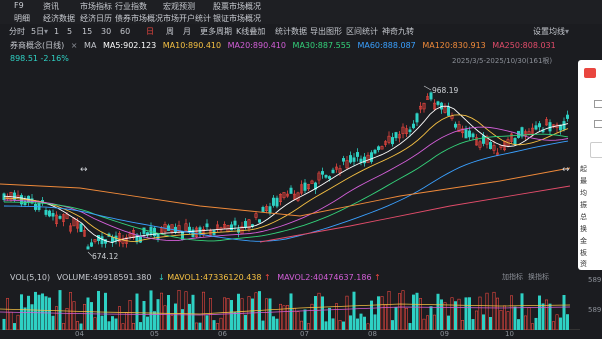 The width and height of the screenshot is (602, 339). I want to click on volume-chart, so click(290, 307).